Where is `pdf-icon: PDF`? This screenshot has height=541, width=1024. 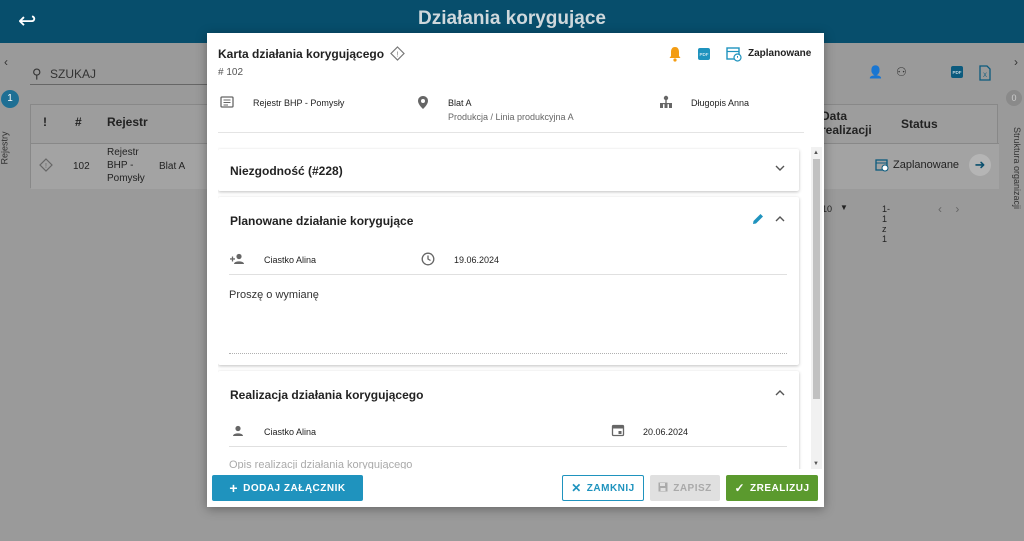 pdf-icon: PDF is located at coordinates (704, 56).